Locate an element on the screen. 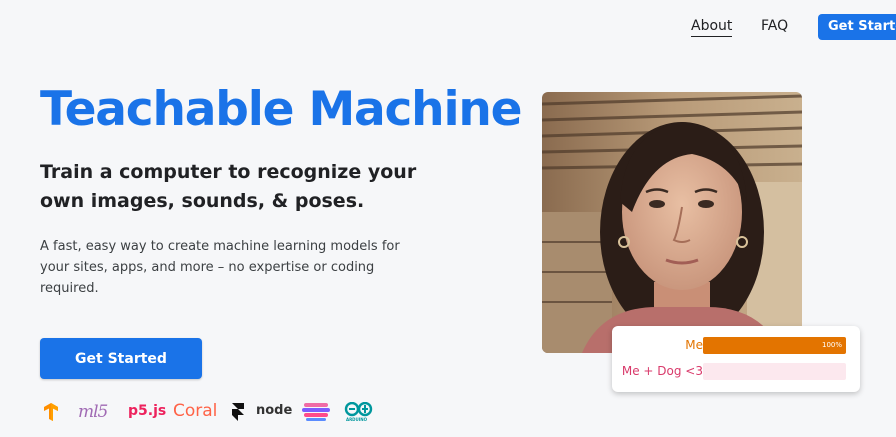 Image resolution: width=896 pixels, height=437 pixels. prediction-bar-track is located at coordinates (774, 371).